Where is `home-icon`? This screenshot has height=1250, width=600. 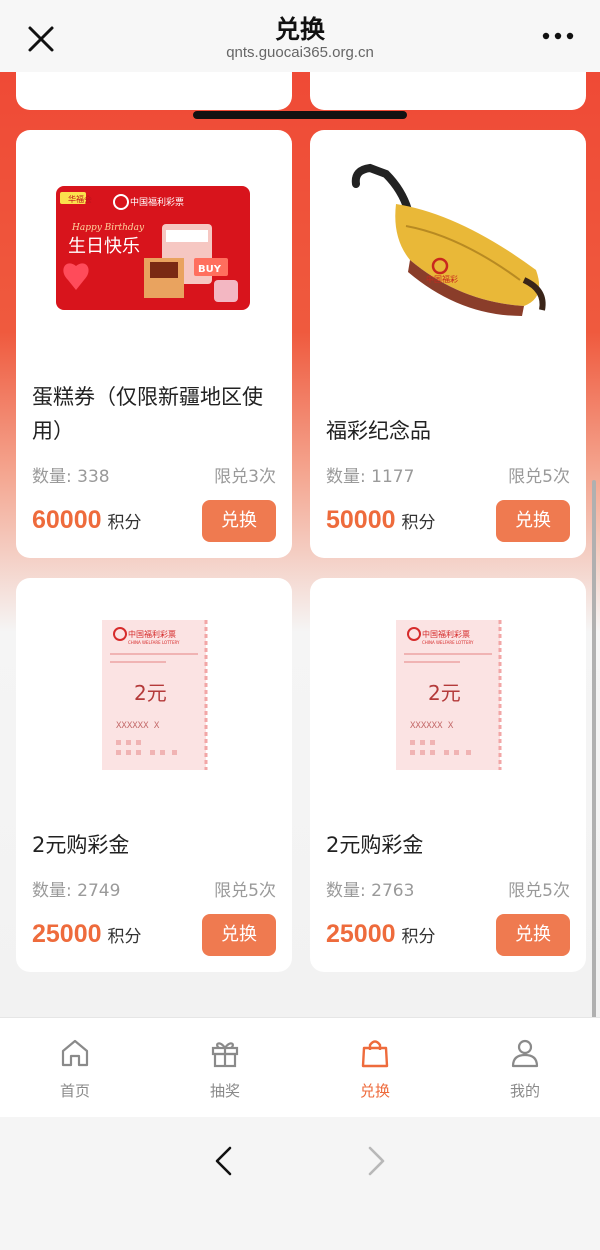
home-icon is located at coordinates (75, 1053).